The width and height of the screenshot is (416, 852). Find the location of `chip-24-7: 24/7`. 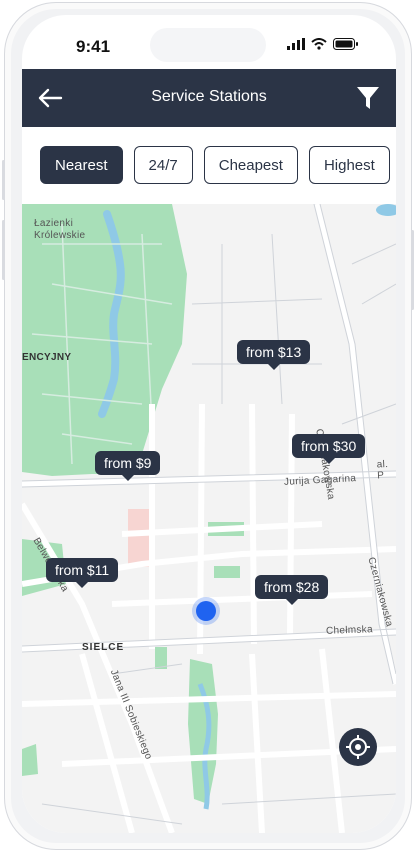

chip-24-7: 24/7 is located at coordinates (163, 165).